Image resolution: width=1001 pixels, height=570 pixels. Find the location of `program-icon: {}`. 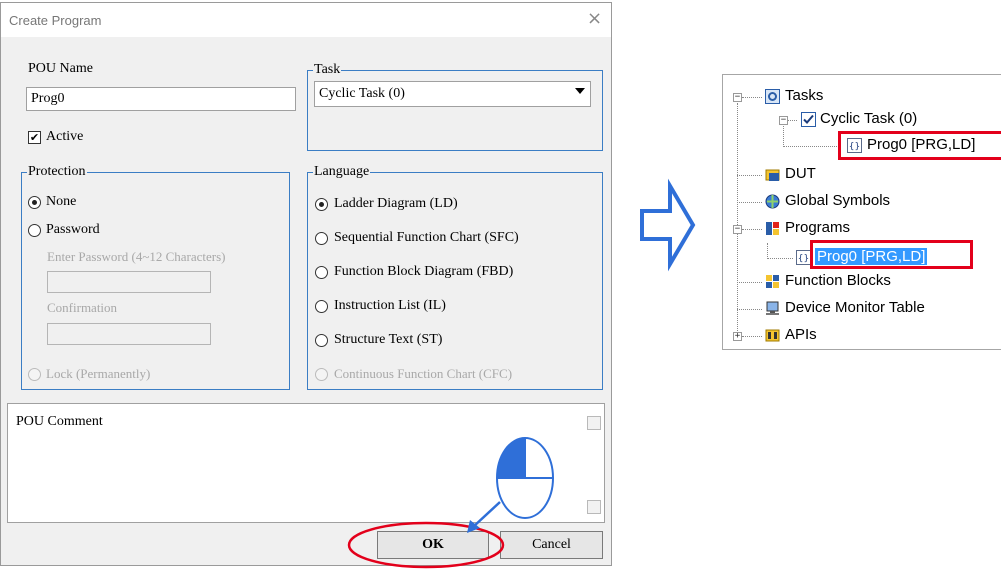

program-icon: {} is located at coordinates (803, 257).